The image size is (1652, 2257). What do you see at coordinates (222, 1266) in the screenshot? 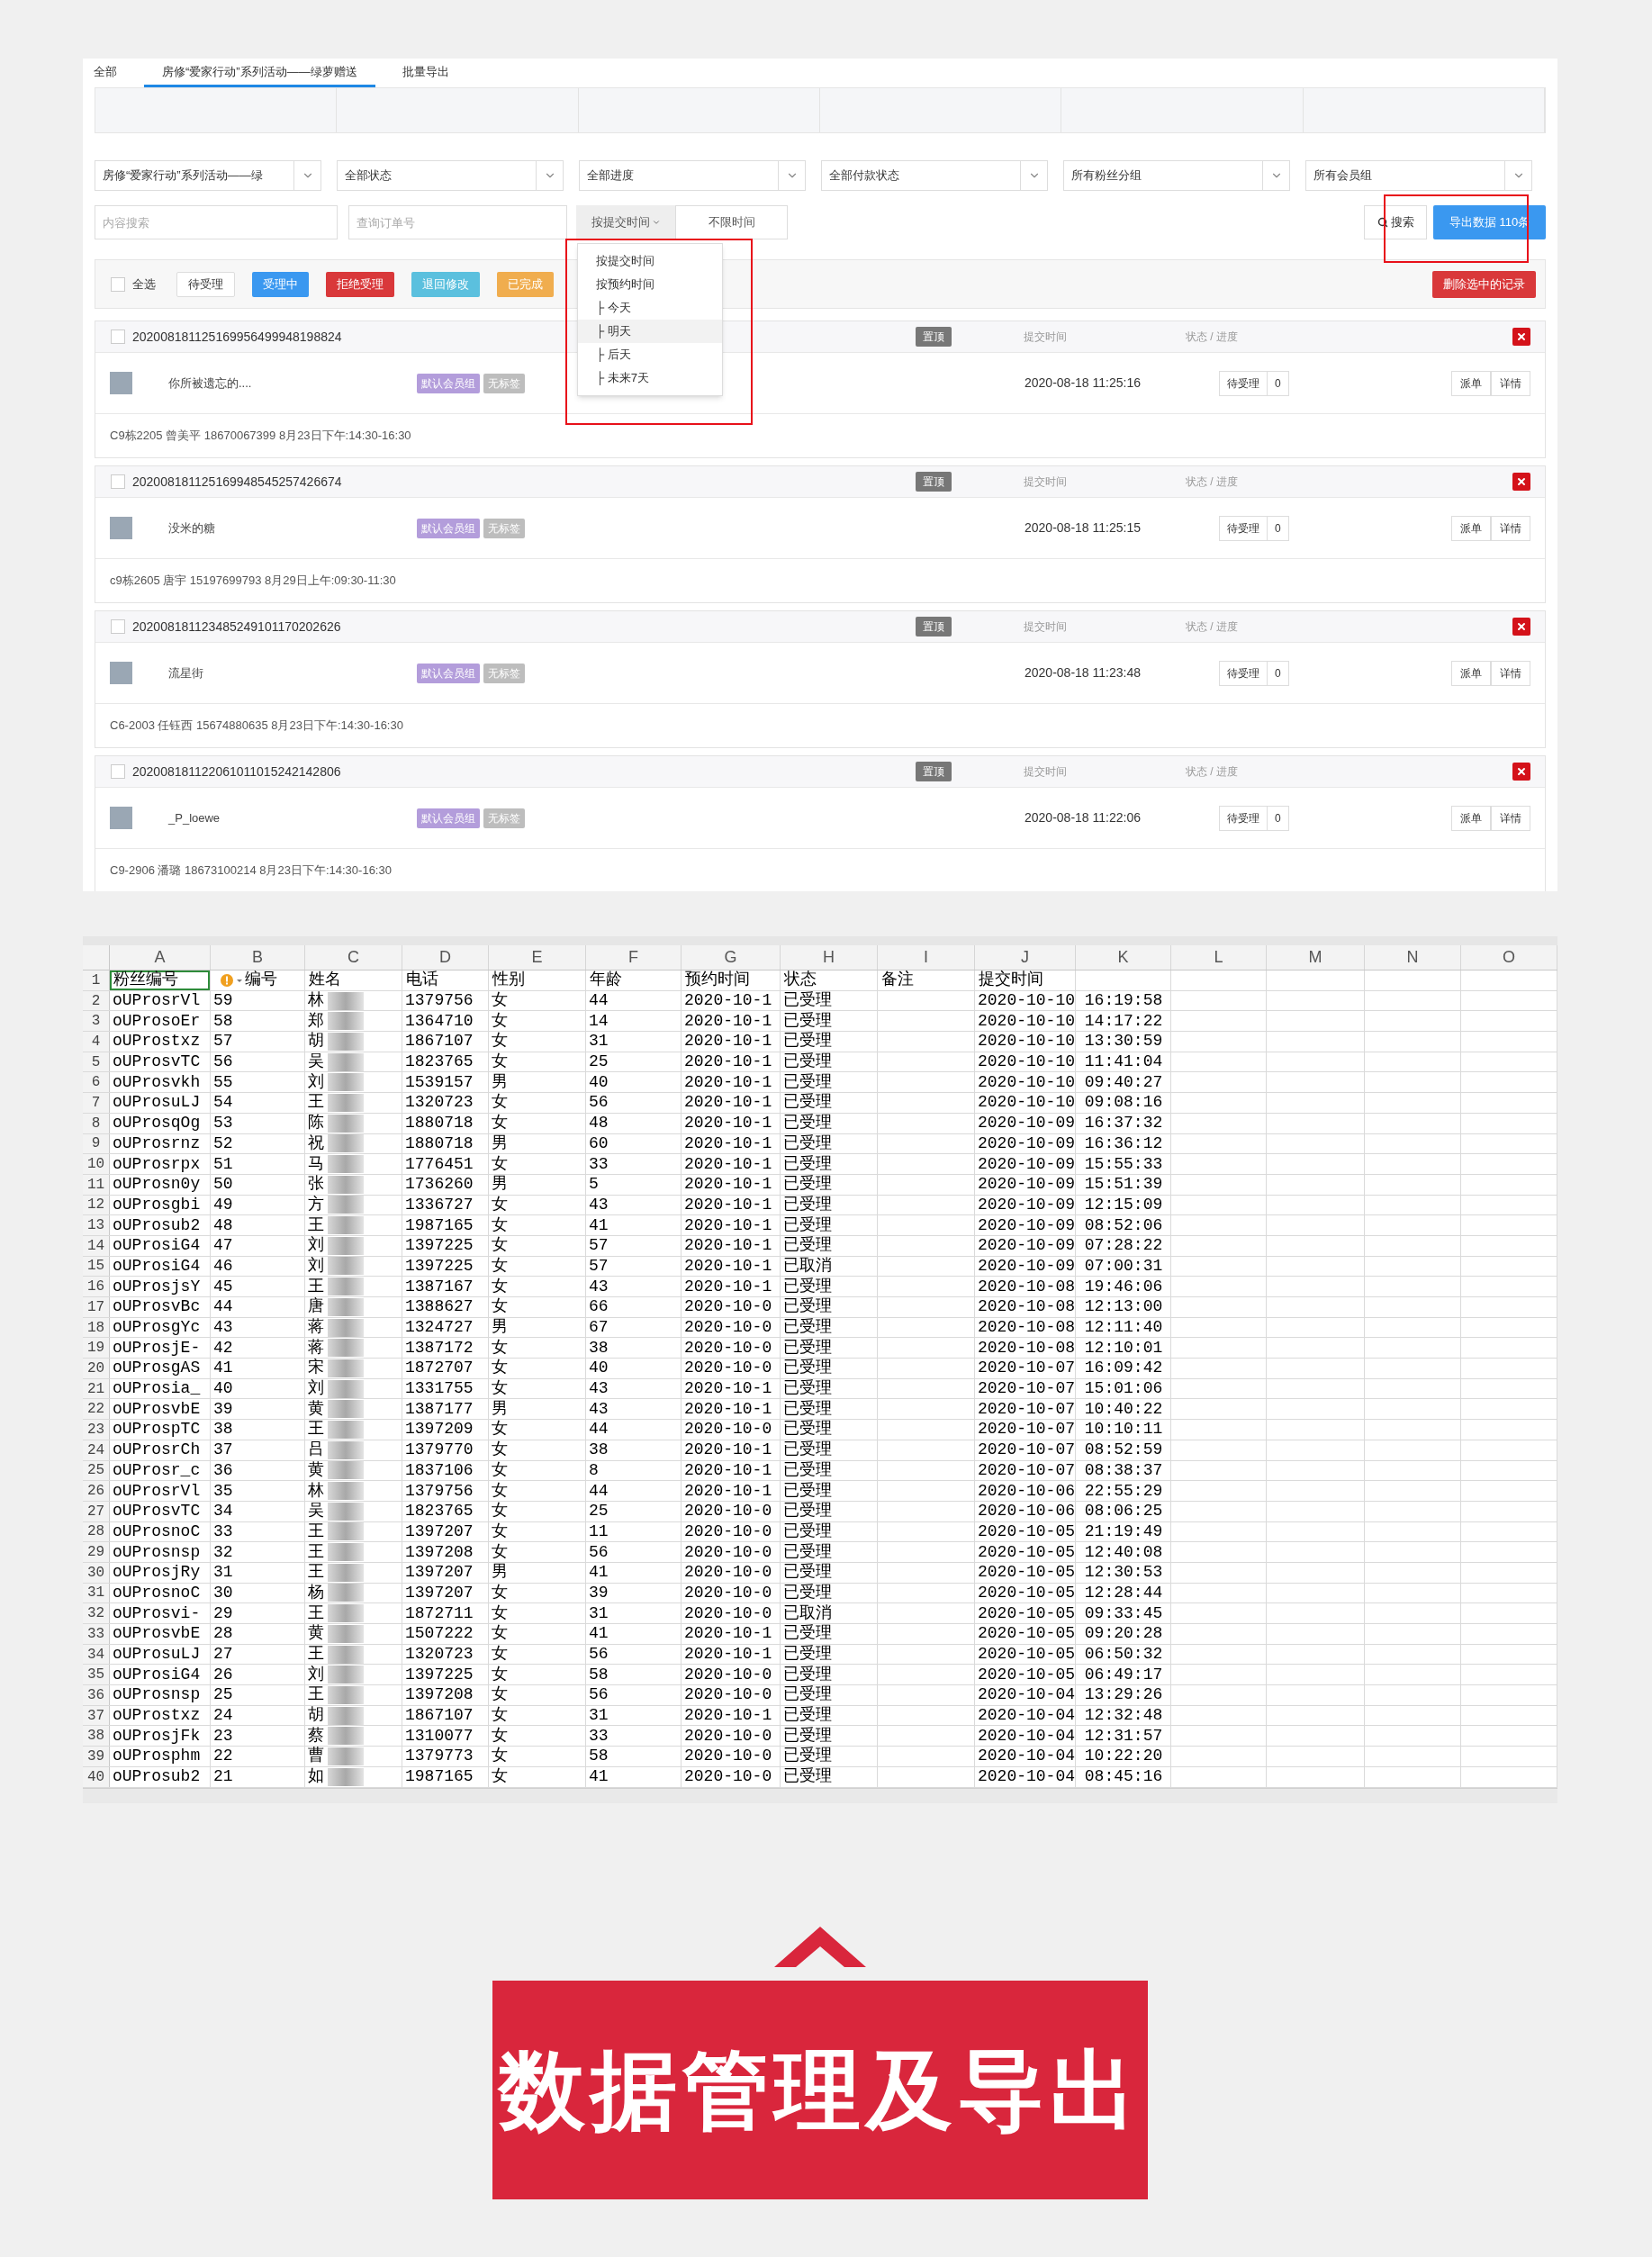
I see `table-cell-text: 46` at bounding box center [222, 1266].